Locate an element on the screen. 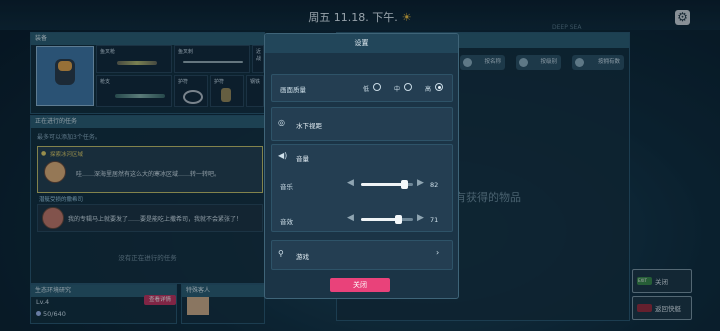 This screenshot has height=331, width=720. goggles-icon: ◎ is located at coordinates (281, 122).